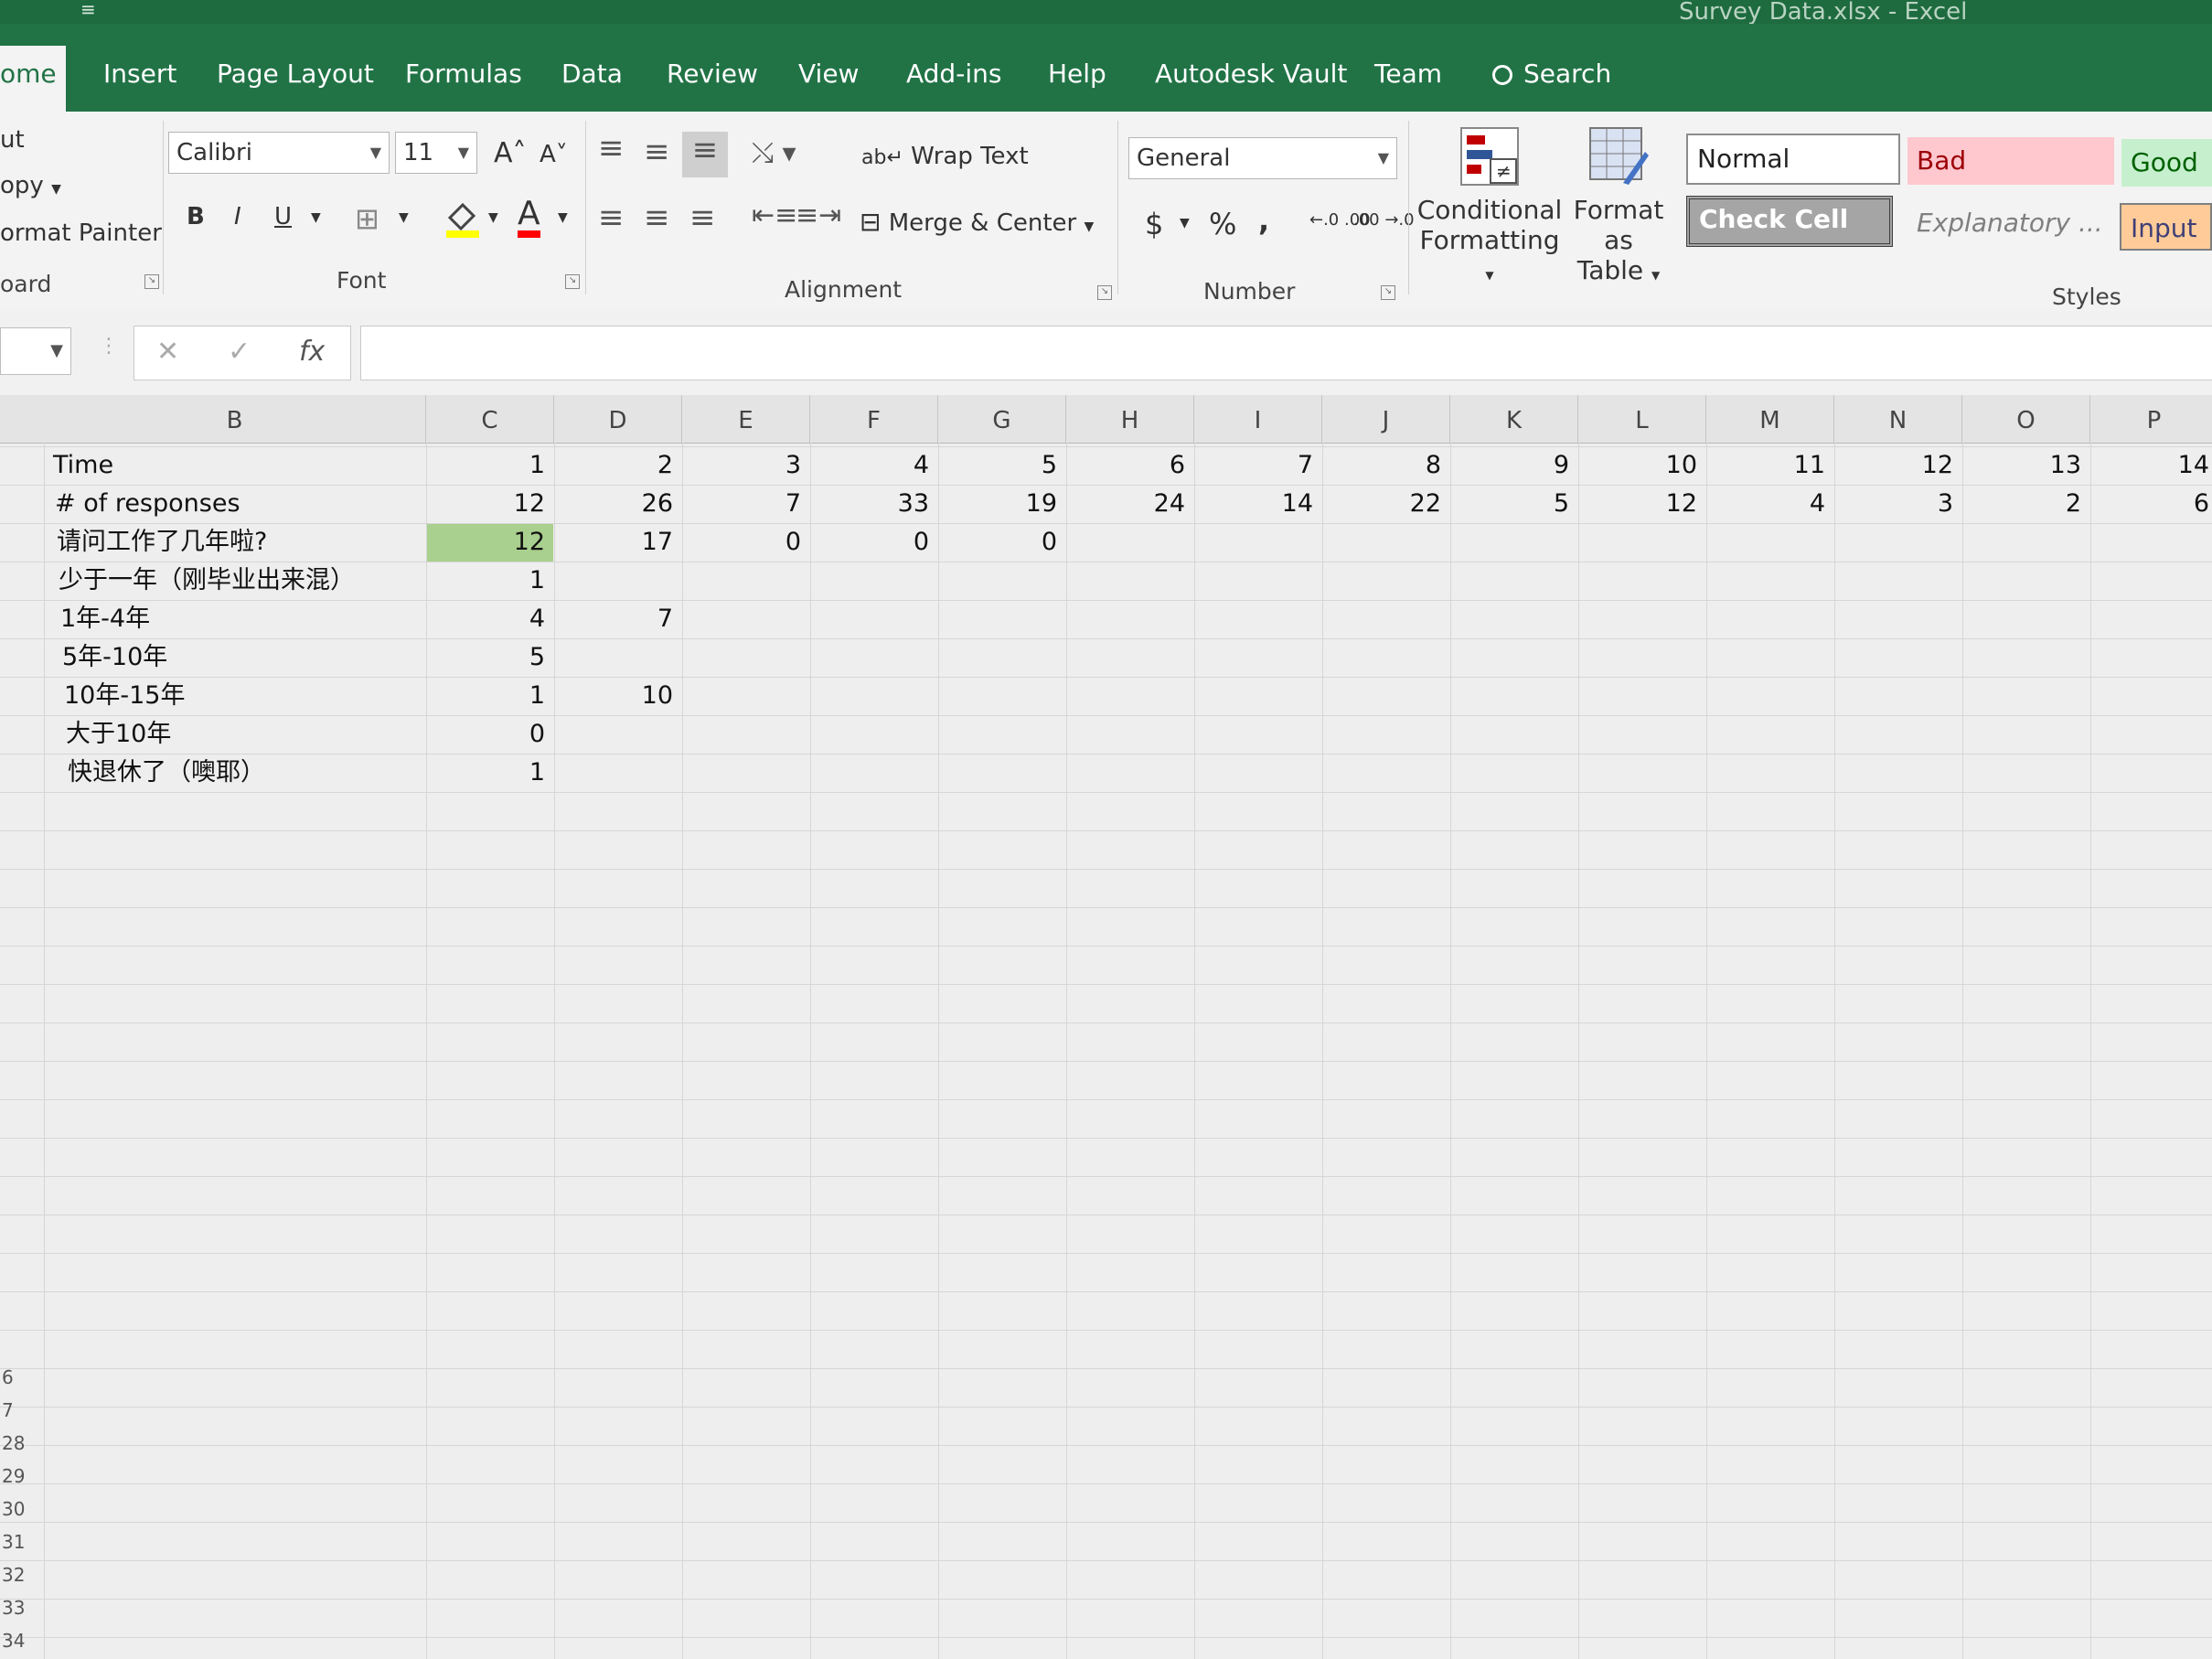 The image size is (2212, 1659). I want to click on style-normal: Normal, so click(1793, 159).